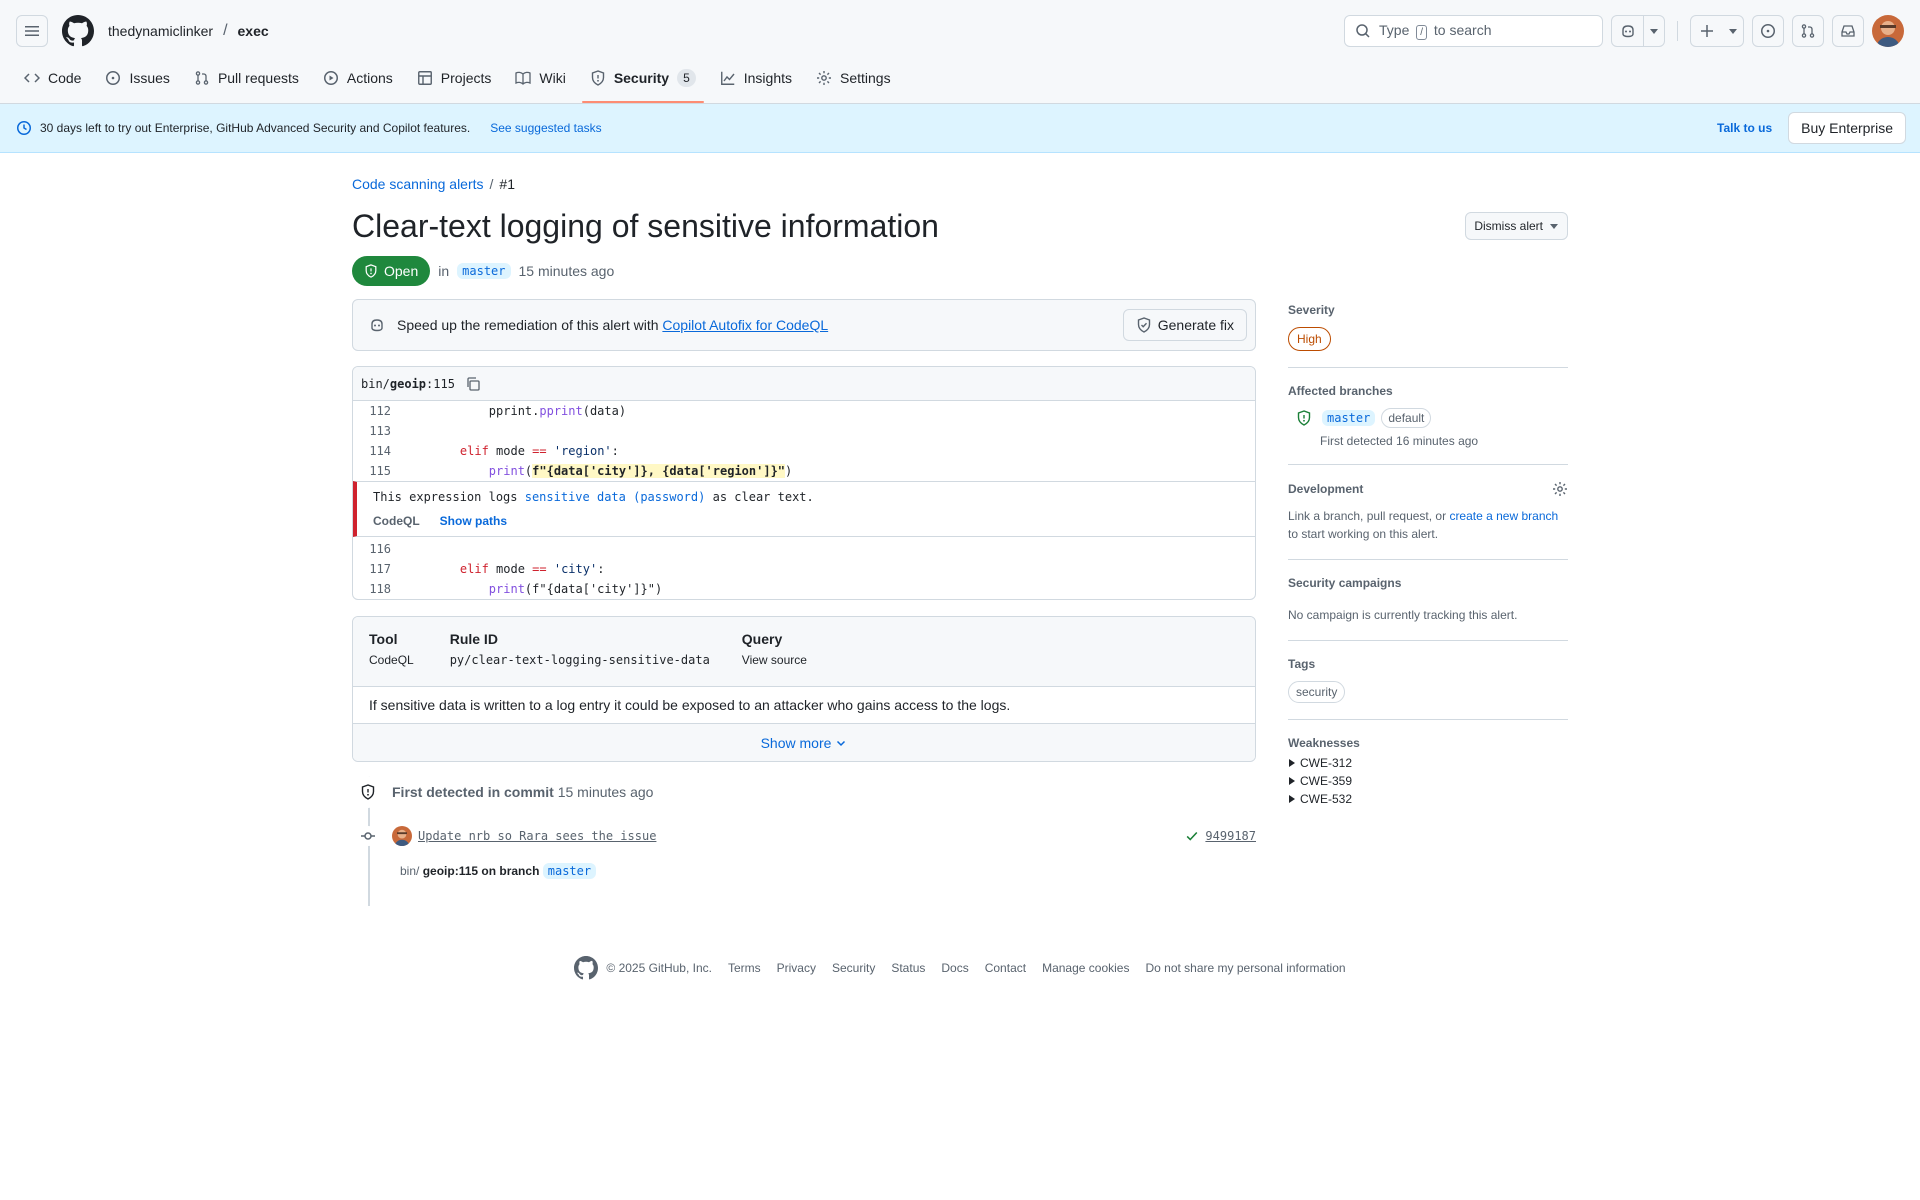 Image resolution: width=1920 pixels, height=1200 pixels. What do you see at coordinates (1428, 333) in the screenshot?
I see `severity-section: Severity High` at bounding box center [1428, 333].